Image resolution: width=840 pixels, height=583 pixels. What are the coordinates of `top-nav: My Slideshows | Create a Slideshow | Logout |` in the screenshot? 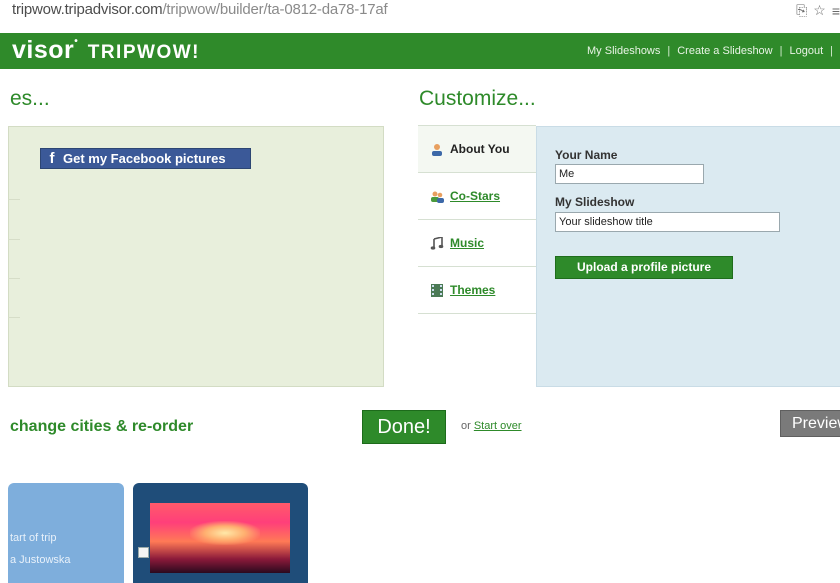 It's located at (713, 51).